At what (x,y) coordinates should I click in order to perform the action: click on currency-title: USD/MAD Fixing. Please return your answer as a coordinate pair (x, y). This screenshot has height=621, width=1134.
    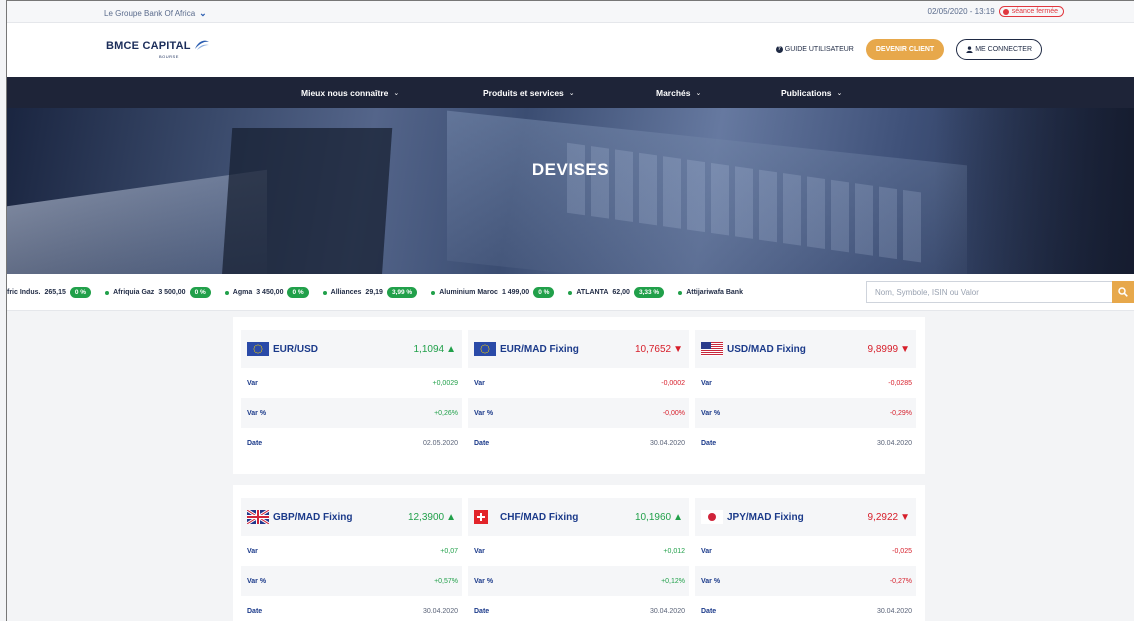
    Looking at the image, I should click on (753, 349).